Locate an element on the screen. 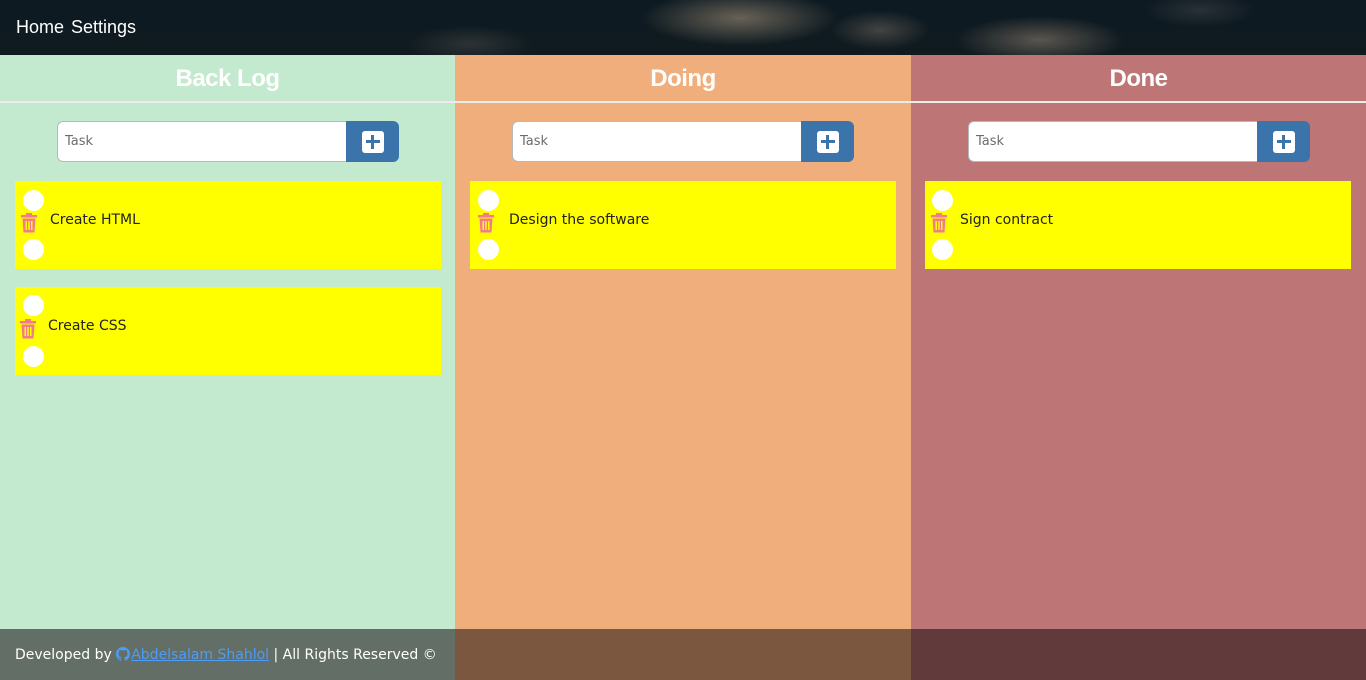 The height and width of the screenshot is (680, 1366). author-link: Abdelsalam Shahlol is located at coordinates (193, 654).